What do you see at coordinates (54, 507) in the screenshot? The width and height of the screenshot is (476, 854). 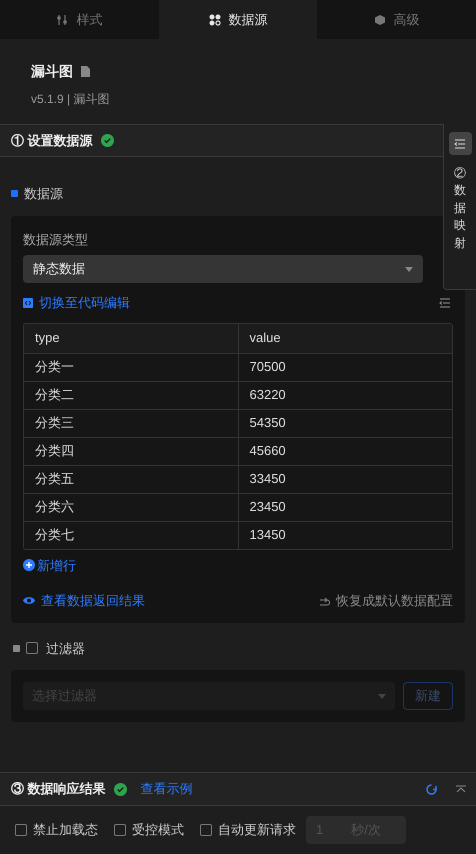 I see `table-cell-text: 分类六` at bounding box center [54, 507].